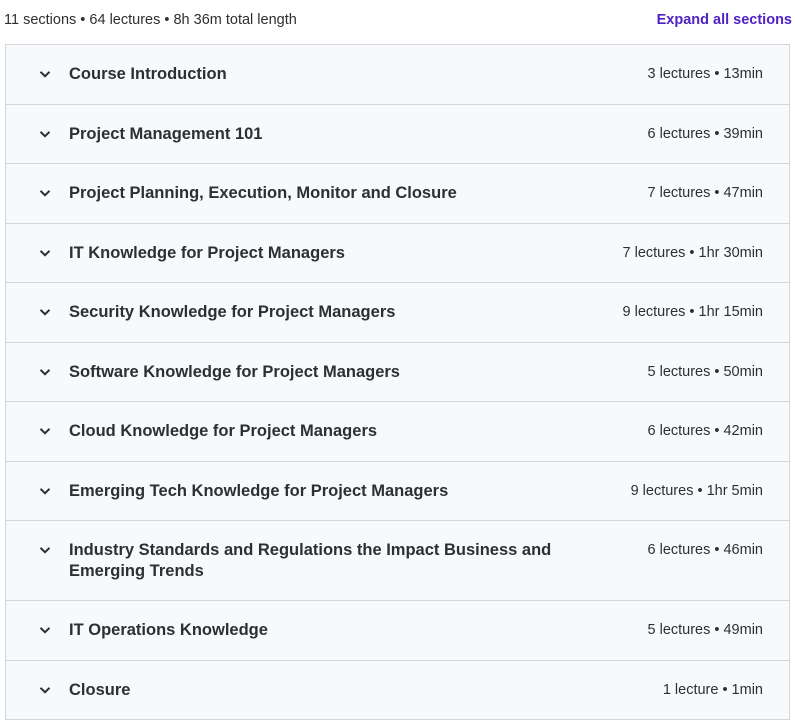 Image resolution: width=795 pixels, height=720 pixels. I want to click on section-title: Security Knowledge for Project Managers, so click(339, 312).